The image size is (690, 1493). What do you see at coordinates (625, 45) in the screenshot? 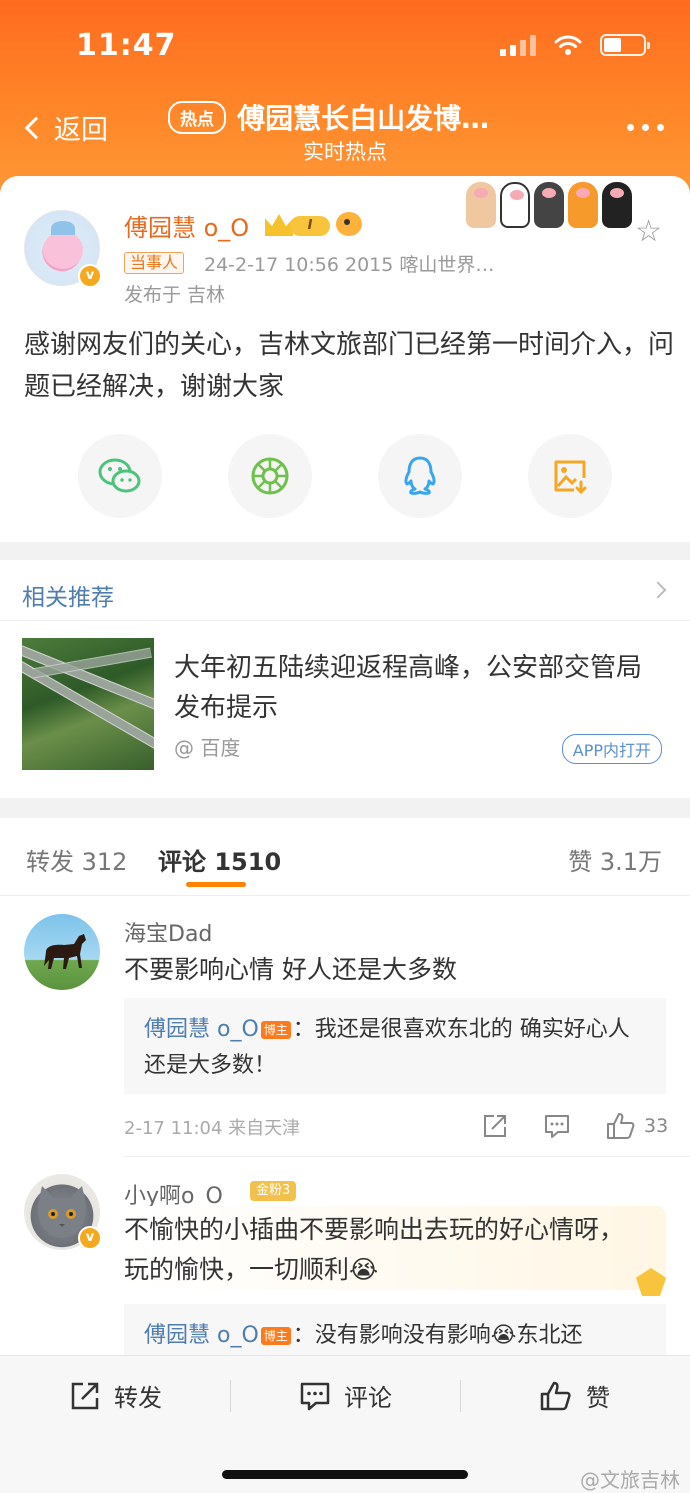
I see `battery-icon` at bounding box center [625, 45].